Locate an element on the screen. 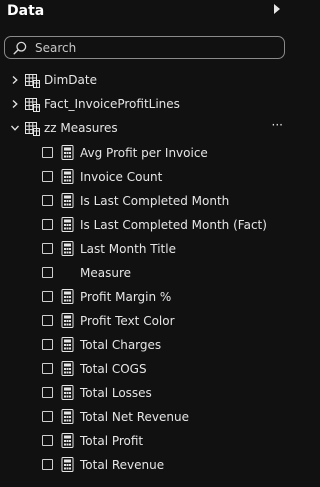  measure-item: Is Last Completed Month (Fact) is located at coordinates (145, 226).